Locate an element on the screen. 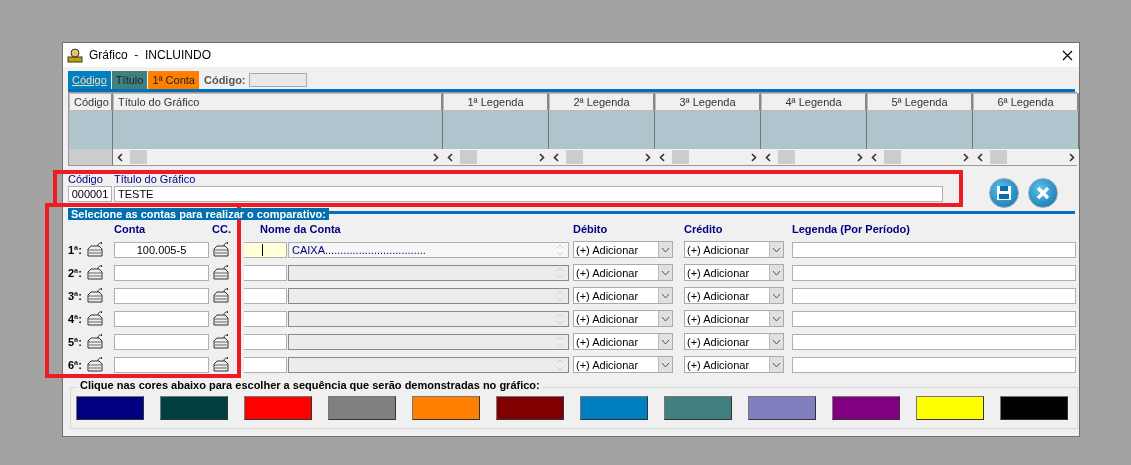  title-field: TESTE is located at coordinates (528, 194).